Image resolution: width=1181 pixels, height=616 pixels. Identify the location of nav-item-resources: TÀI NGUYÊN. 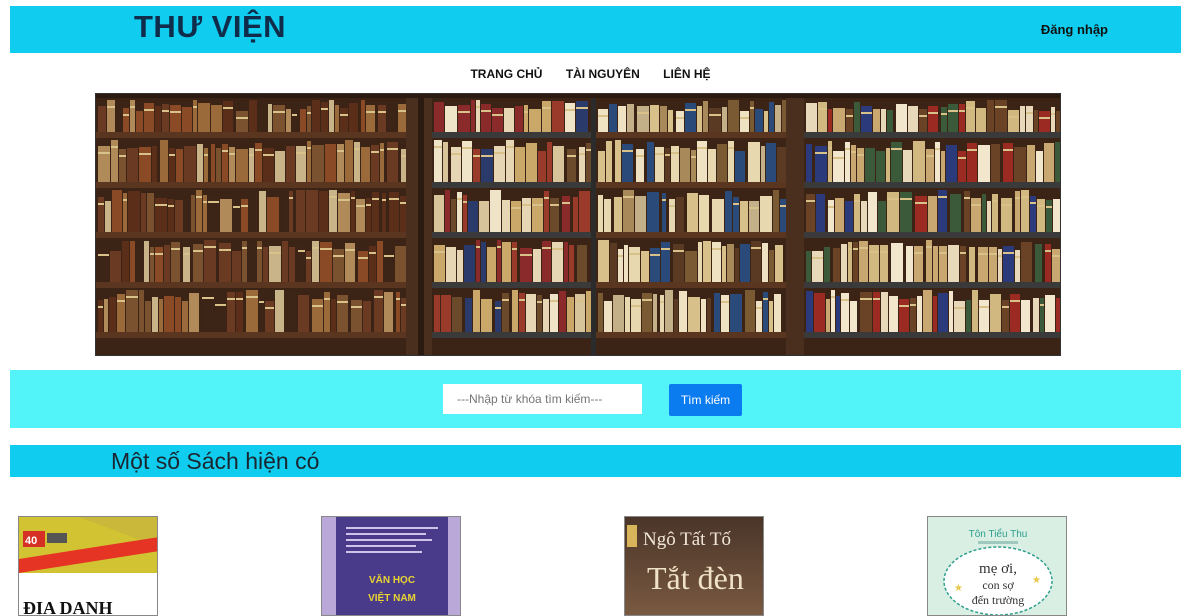
(603, 74).